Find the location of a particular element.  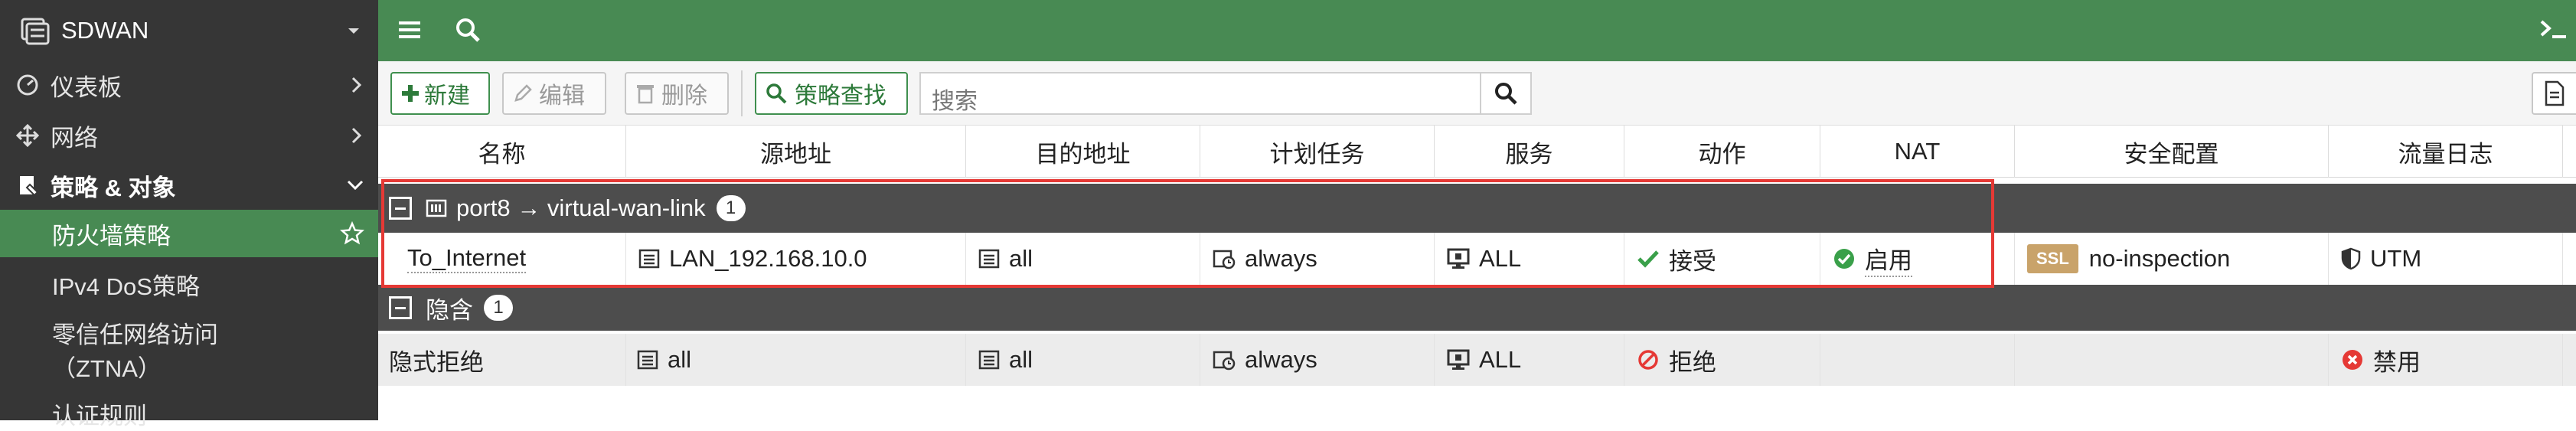

cell-log: 禁用 is located at coordinates (2446, 360).